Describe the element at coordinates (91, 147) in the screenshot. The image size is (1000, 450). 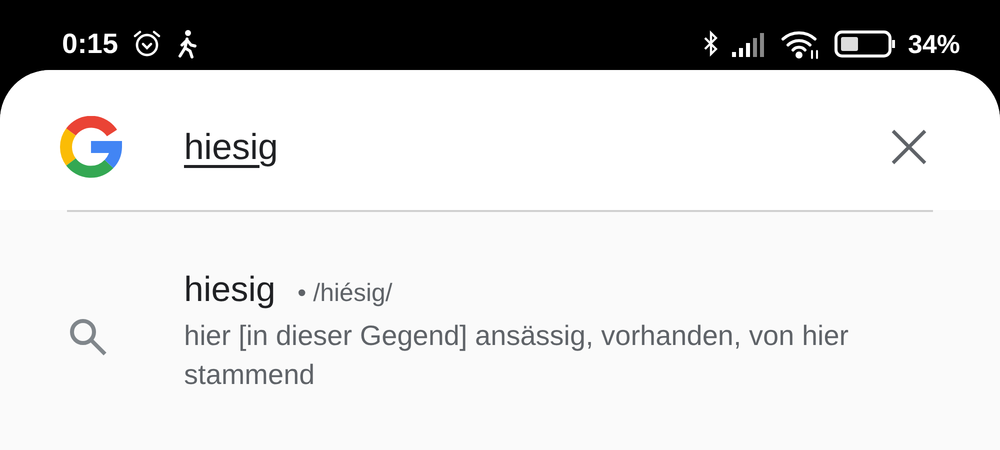
I see `g-logo-icon` at that location.